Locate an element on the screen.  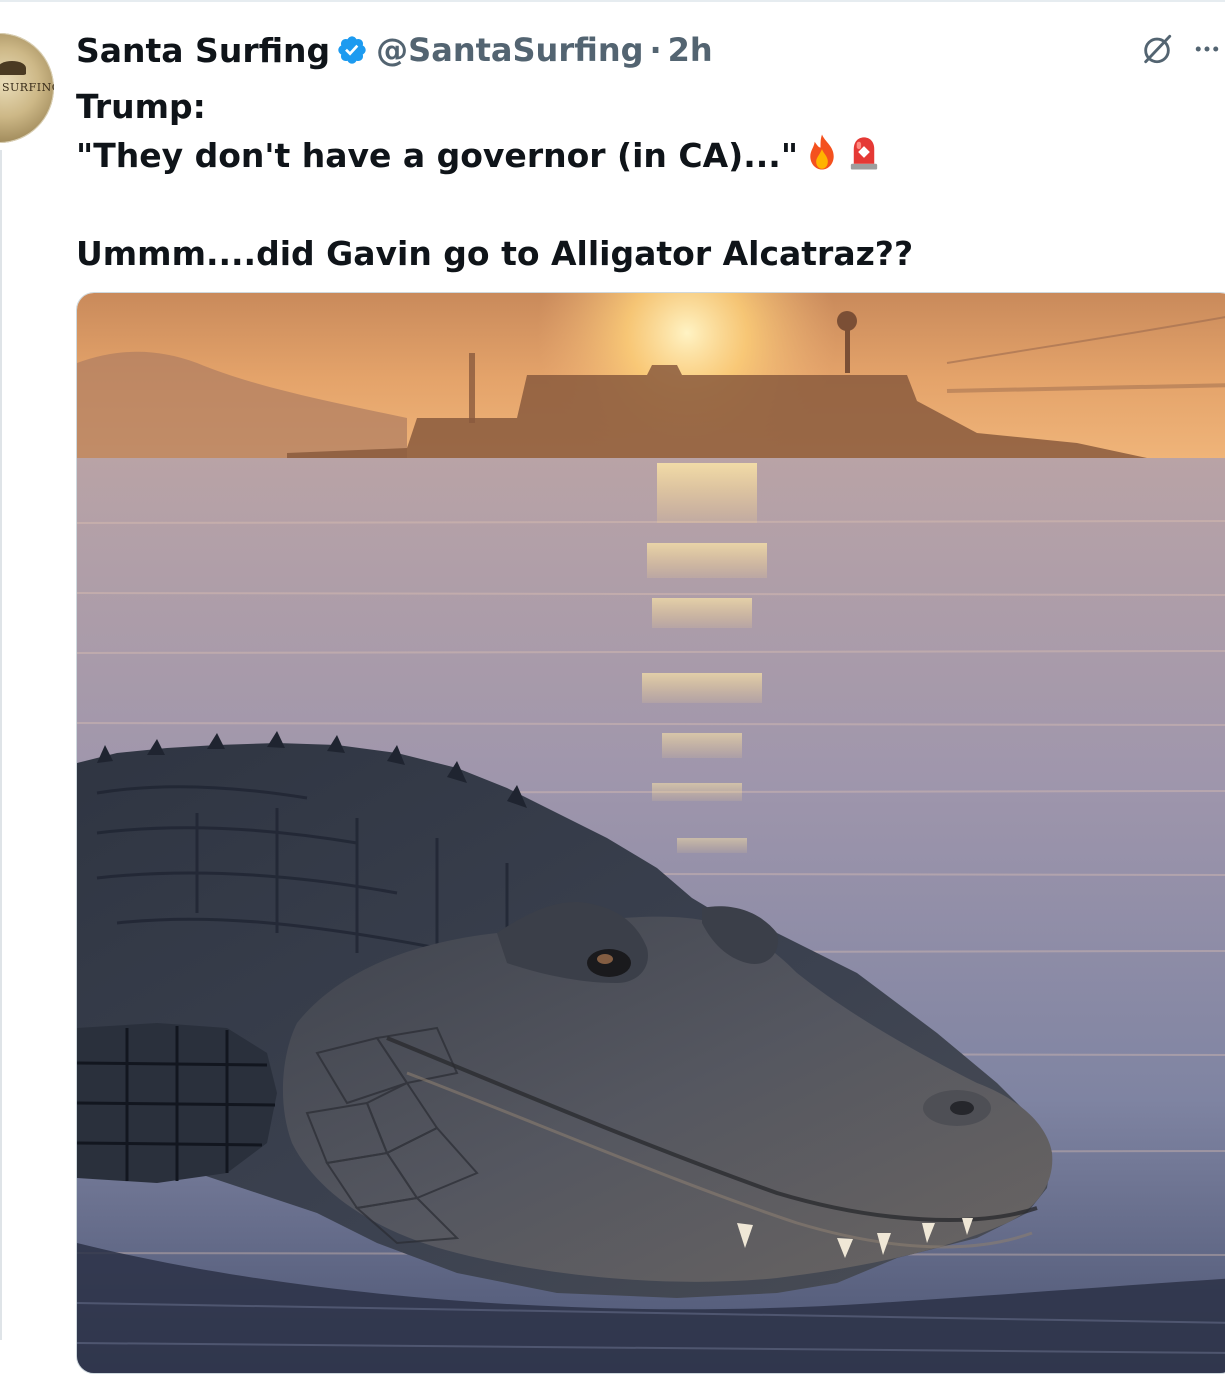
tweet-line-2-text: "They don't have a governor (in CA)..." is located at coordinates (437, 155).